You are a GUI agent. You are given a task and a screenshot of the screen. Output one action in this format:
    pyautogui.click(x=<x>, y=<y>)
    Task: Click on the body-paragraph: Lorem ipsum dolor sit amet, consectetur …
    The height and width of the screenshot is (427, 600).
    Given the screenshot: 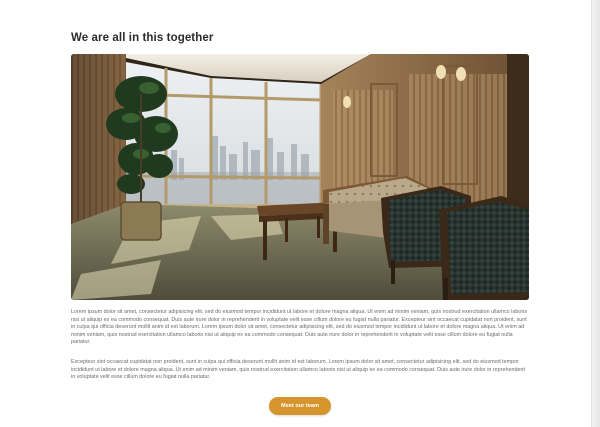 What is the action you would take?
    pyautogui.click(x=299, y=327)
    